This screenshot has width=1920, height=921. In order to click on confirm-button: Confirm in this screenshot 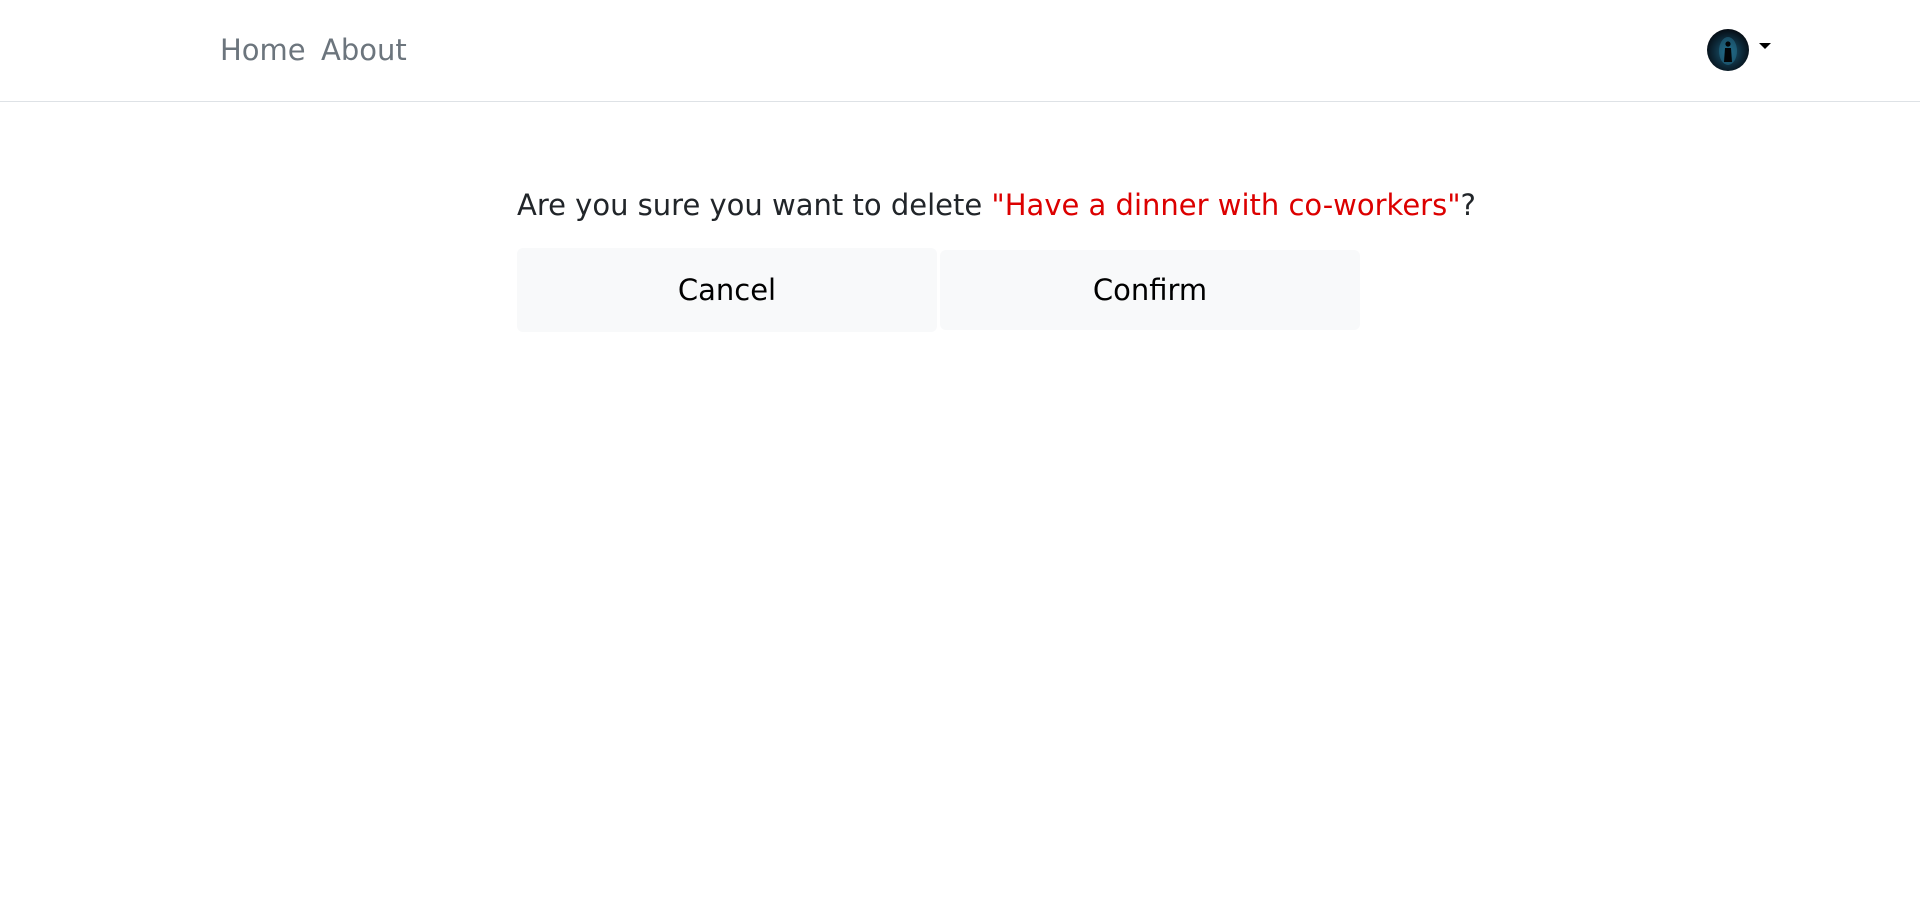, I will do `click(1150, 290)`.